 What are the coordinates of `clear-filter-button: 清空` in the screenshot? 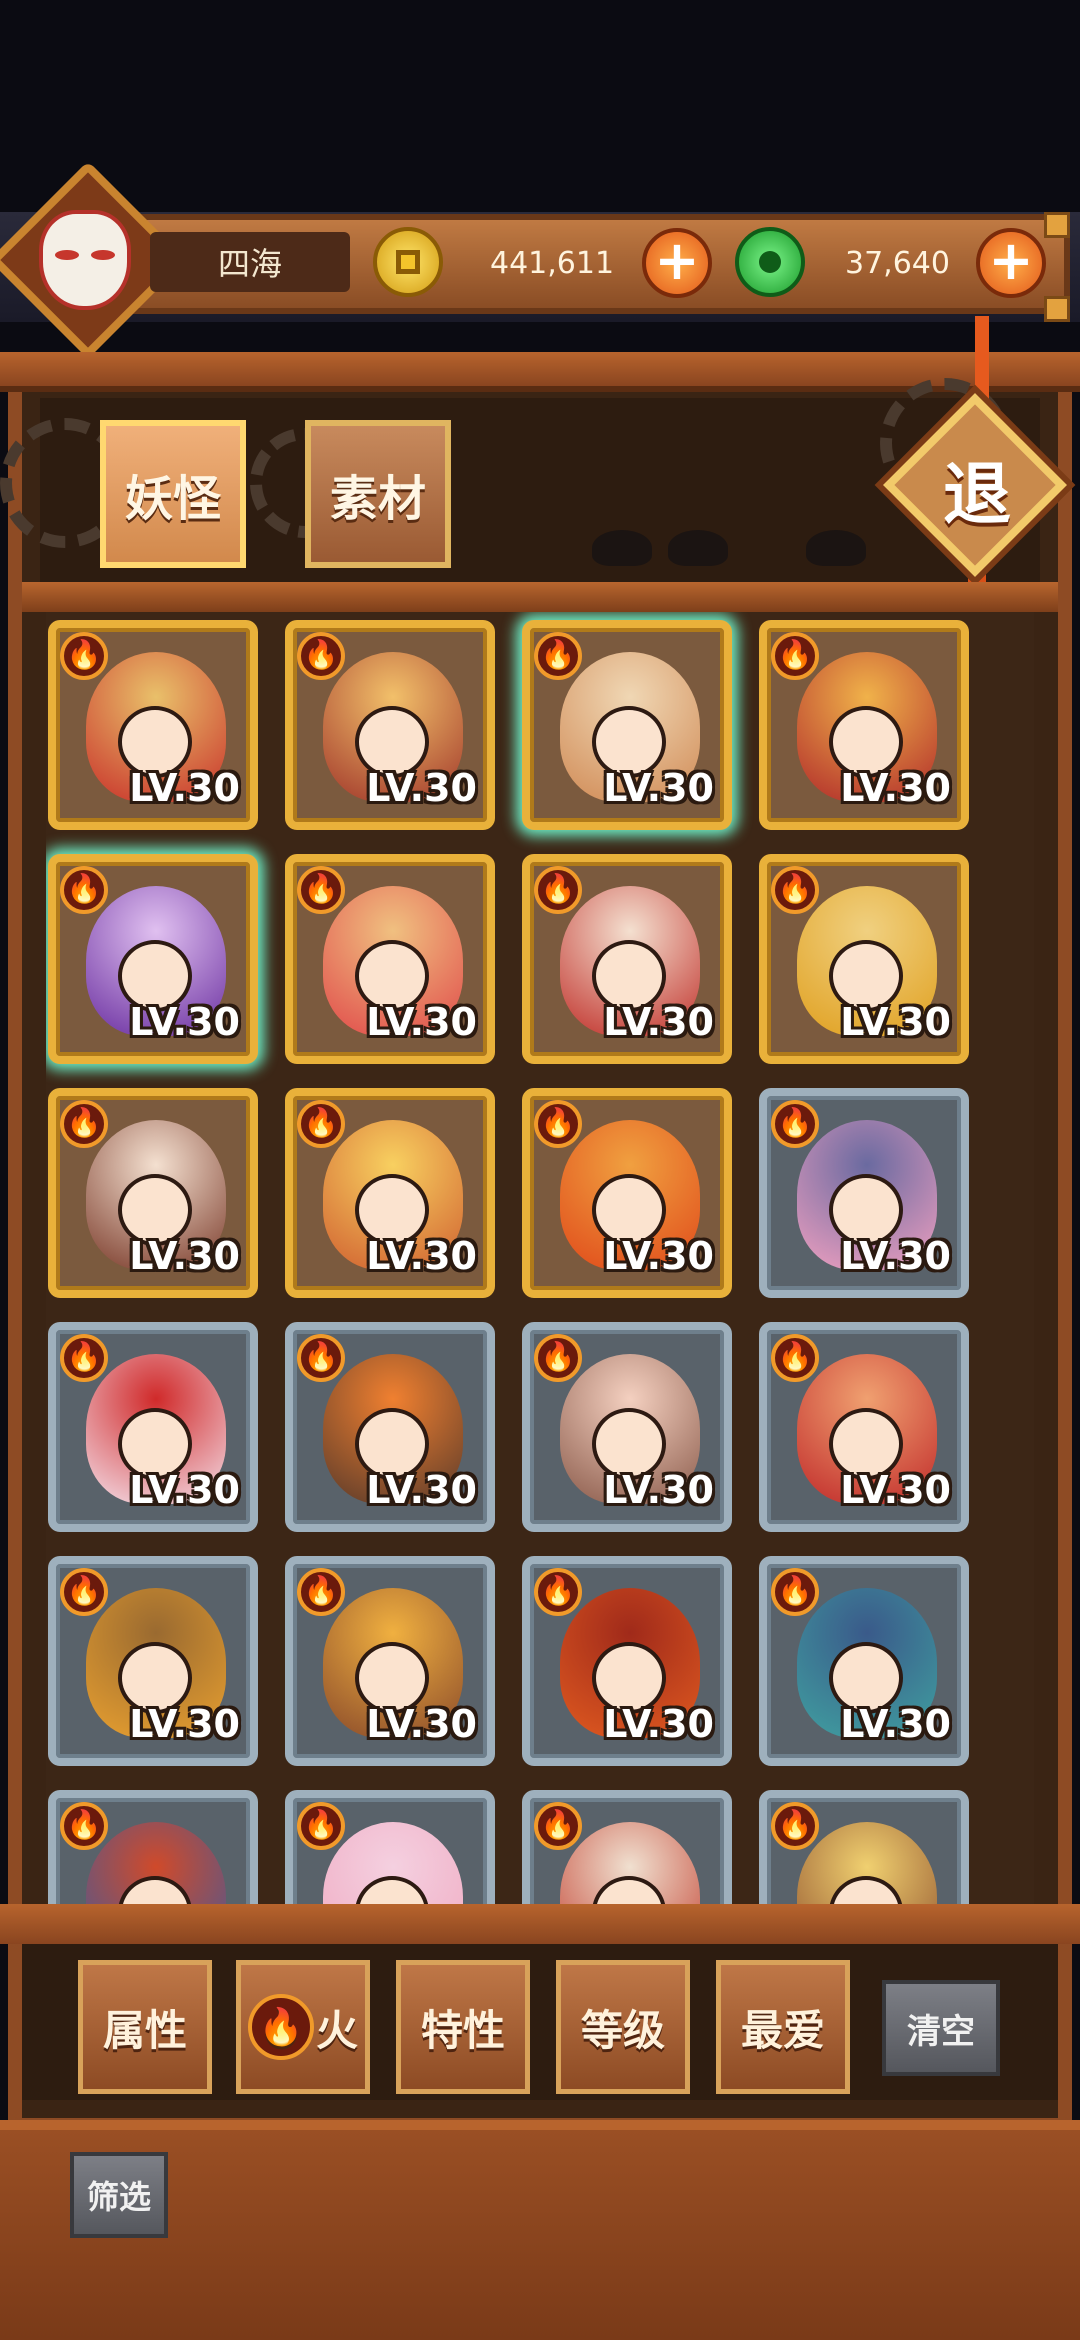 It's located at (941, 2028).